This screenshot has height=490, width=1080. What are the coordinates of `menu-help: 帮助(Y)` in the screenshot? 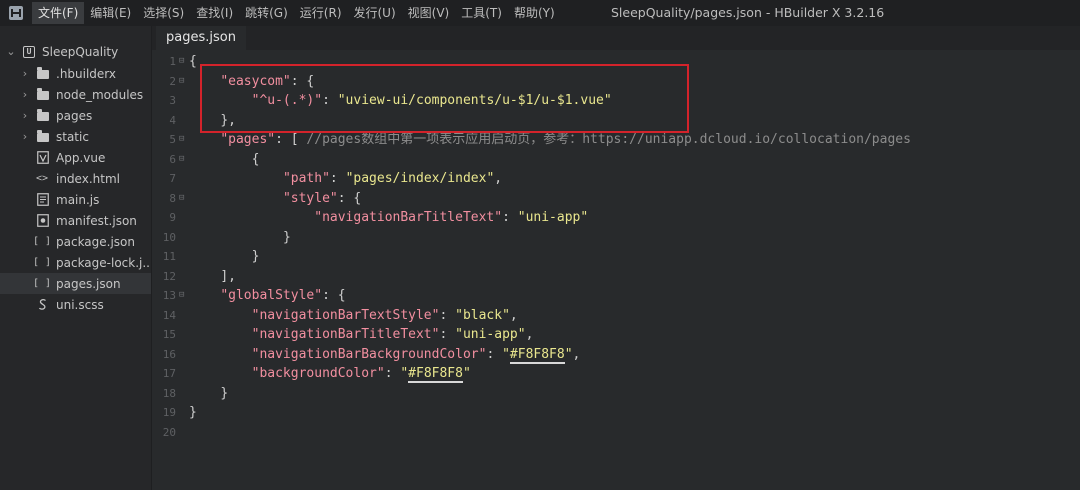 It's located at (534, 13).